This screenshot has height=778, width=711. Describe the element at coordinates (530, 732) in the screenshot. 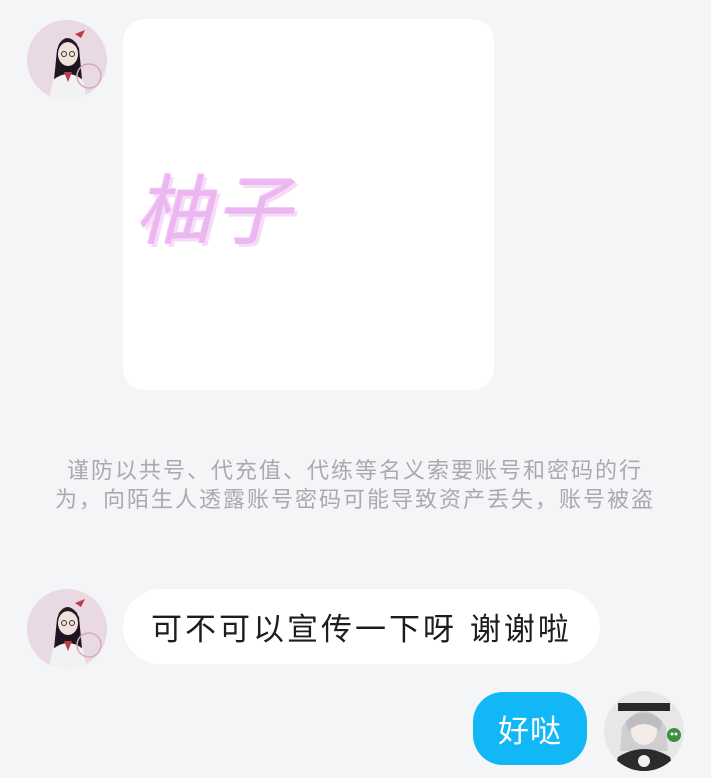

I see `outgoing-message-text: 好哒` at that location.